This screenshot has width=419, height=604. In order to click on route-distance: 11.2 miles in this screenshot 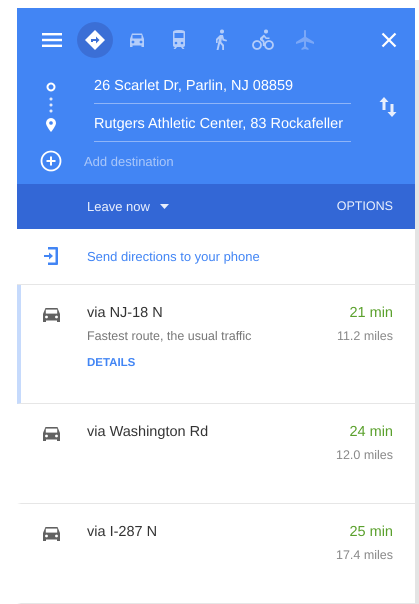, I will do `click(364, 335)`.